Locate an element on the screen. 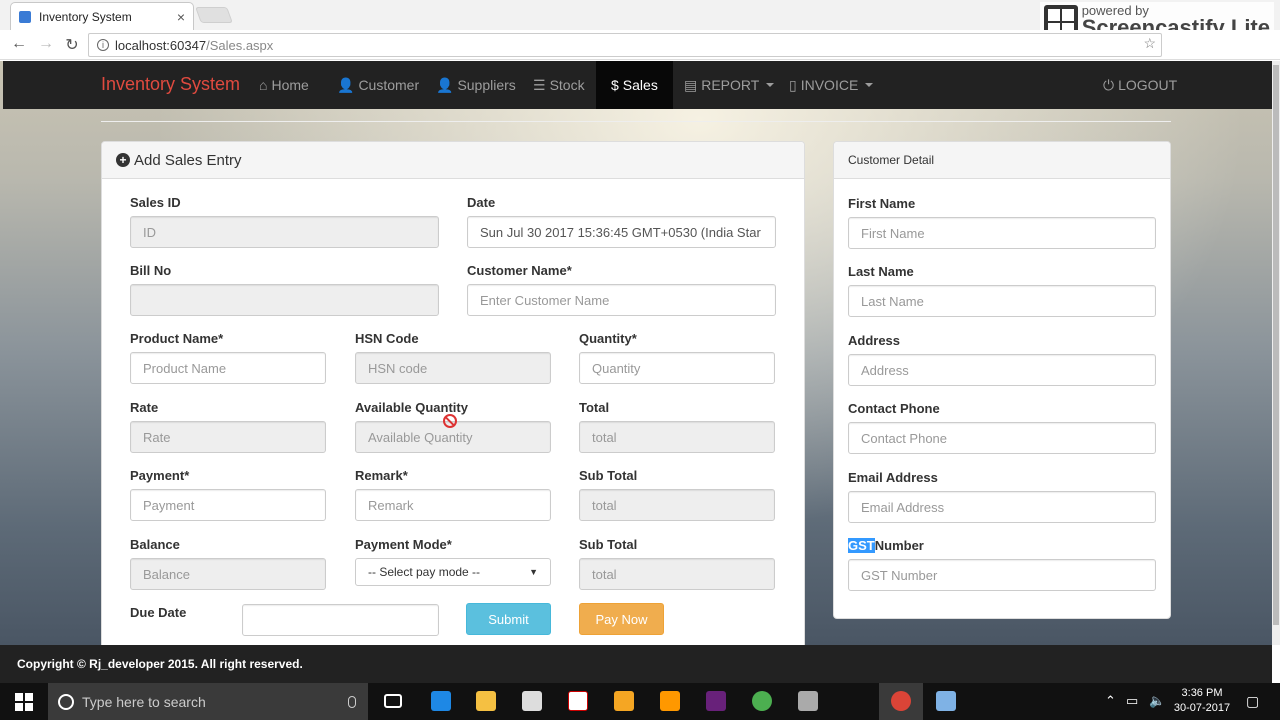  sub-total-2-input: total is located at coordinates (677, 574).